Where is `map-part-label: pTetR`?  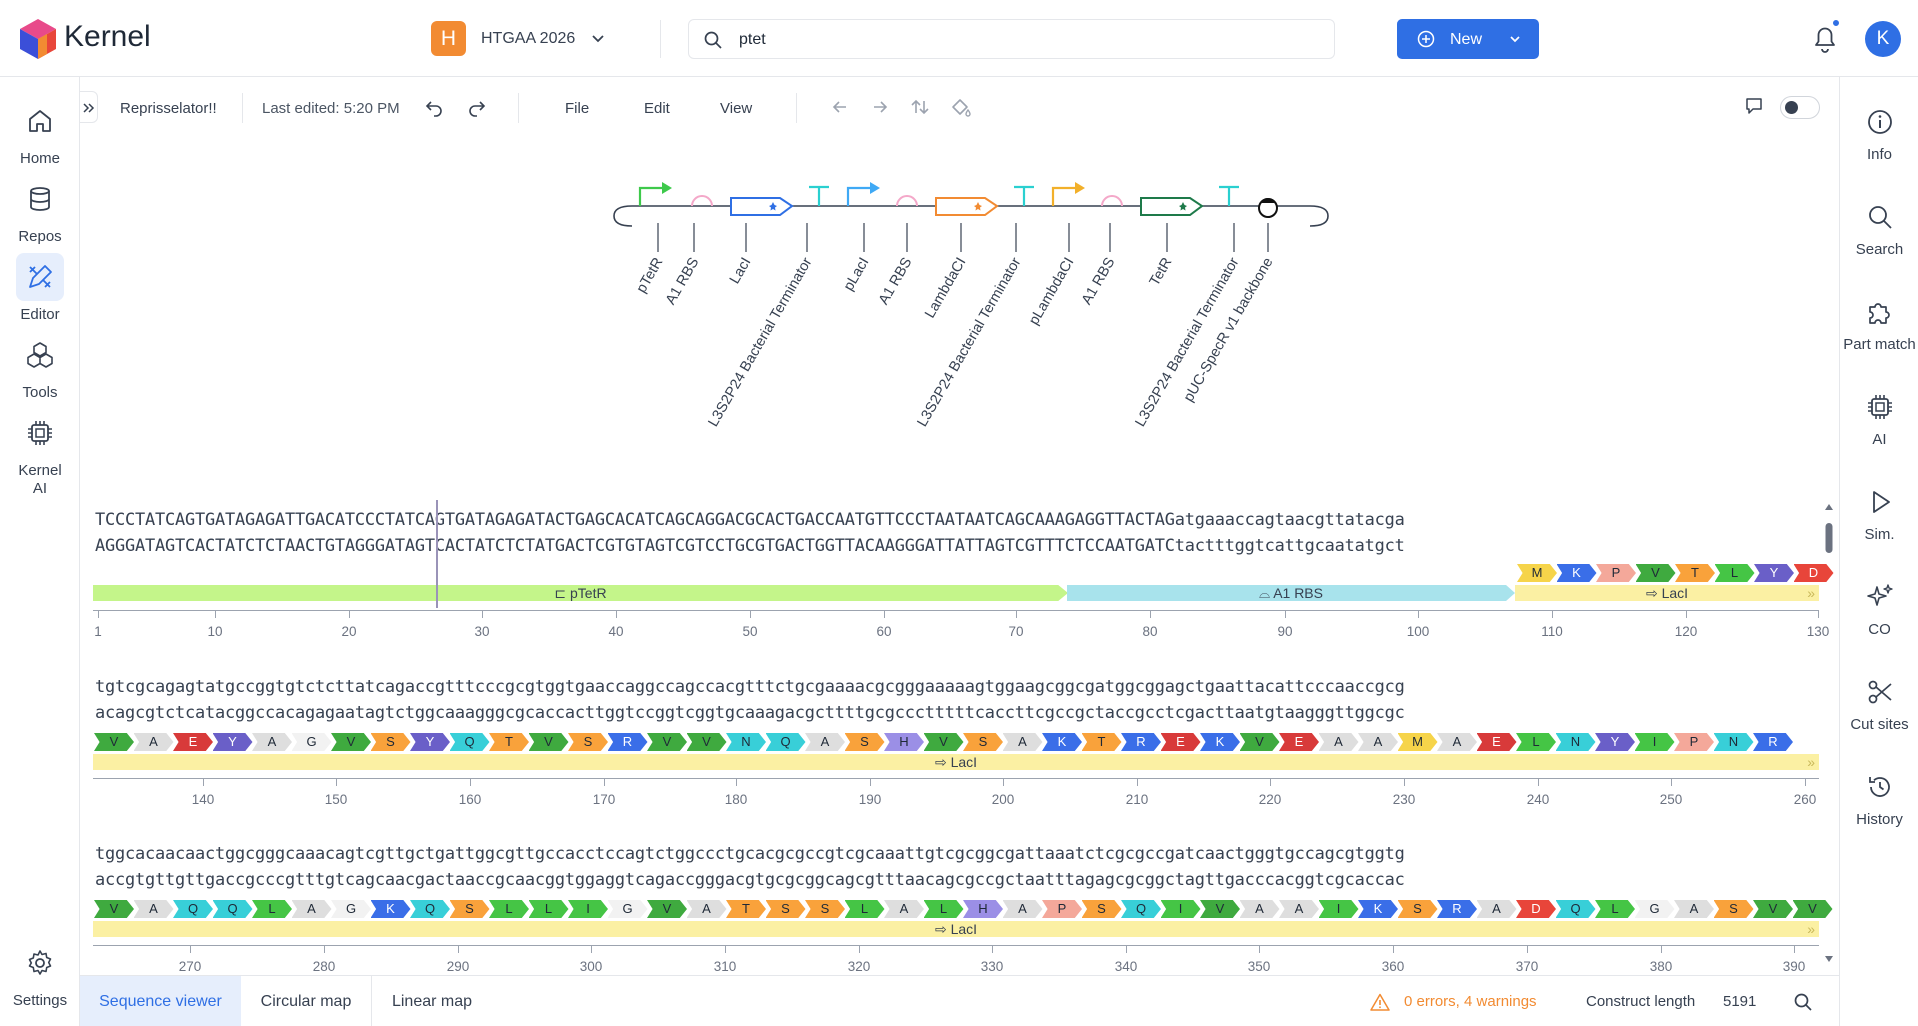
map-part-label: pTetR is located at coordinates (650, 275).